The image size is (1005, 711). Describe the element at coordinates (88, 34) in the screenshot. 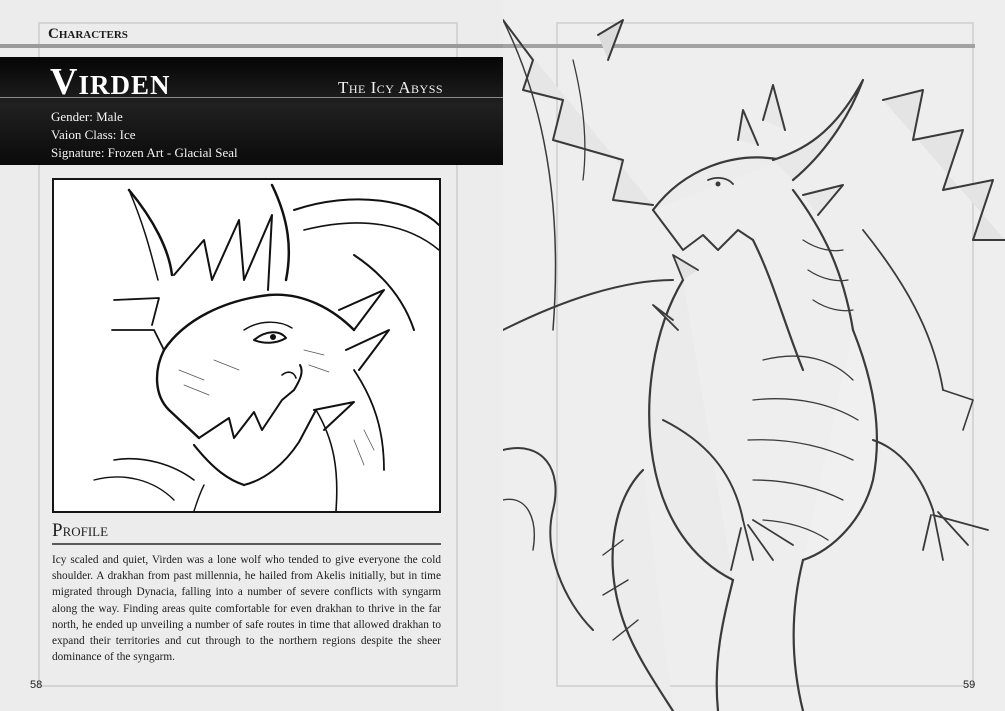

I see `section-title: Characters` at that location.